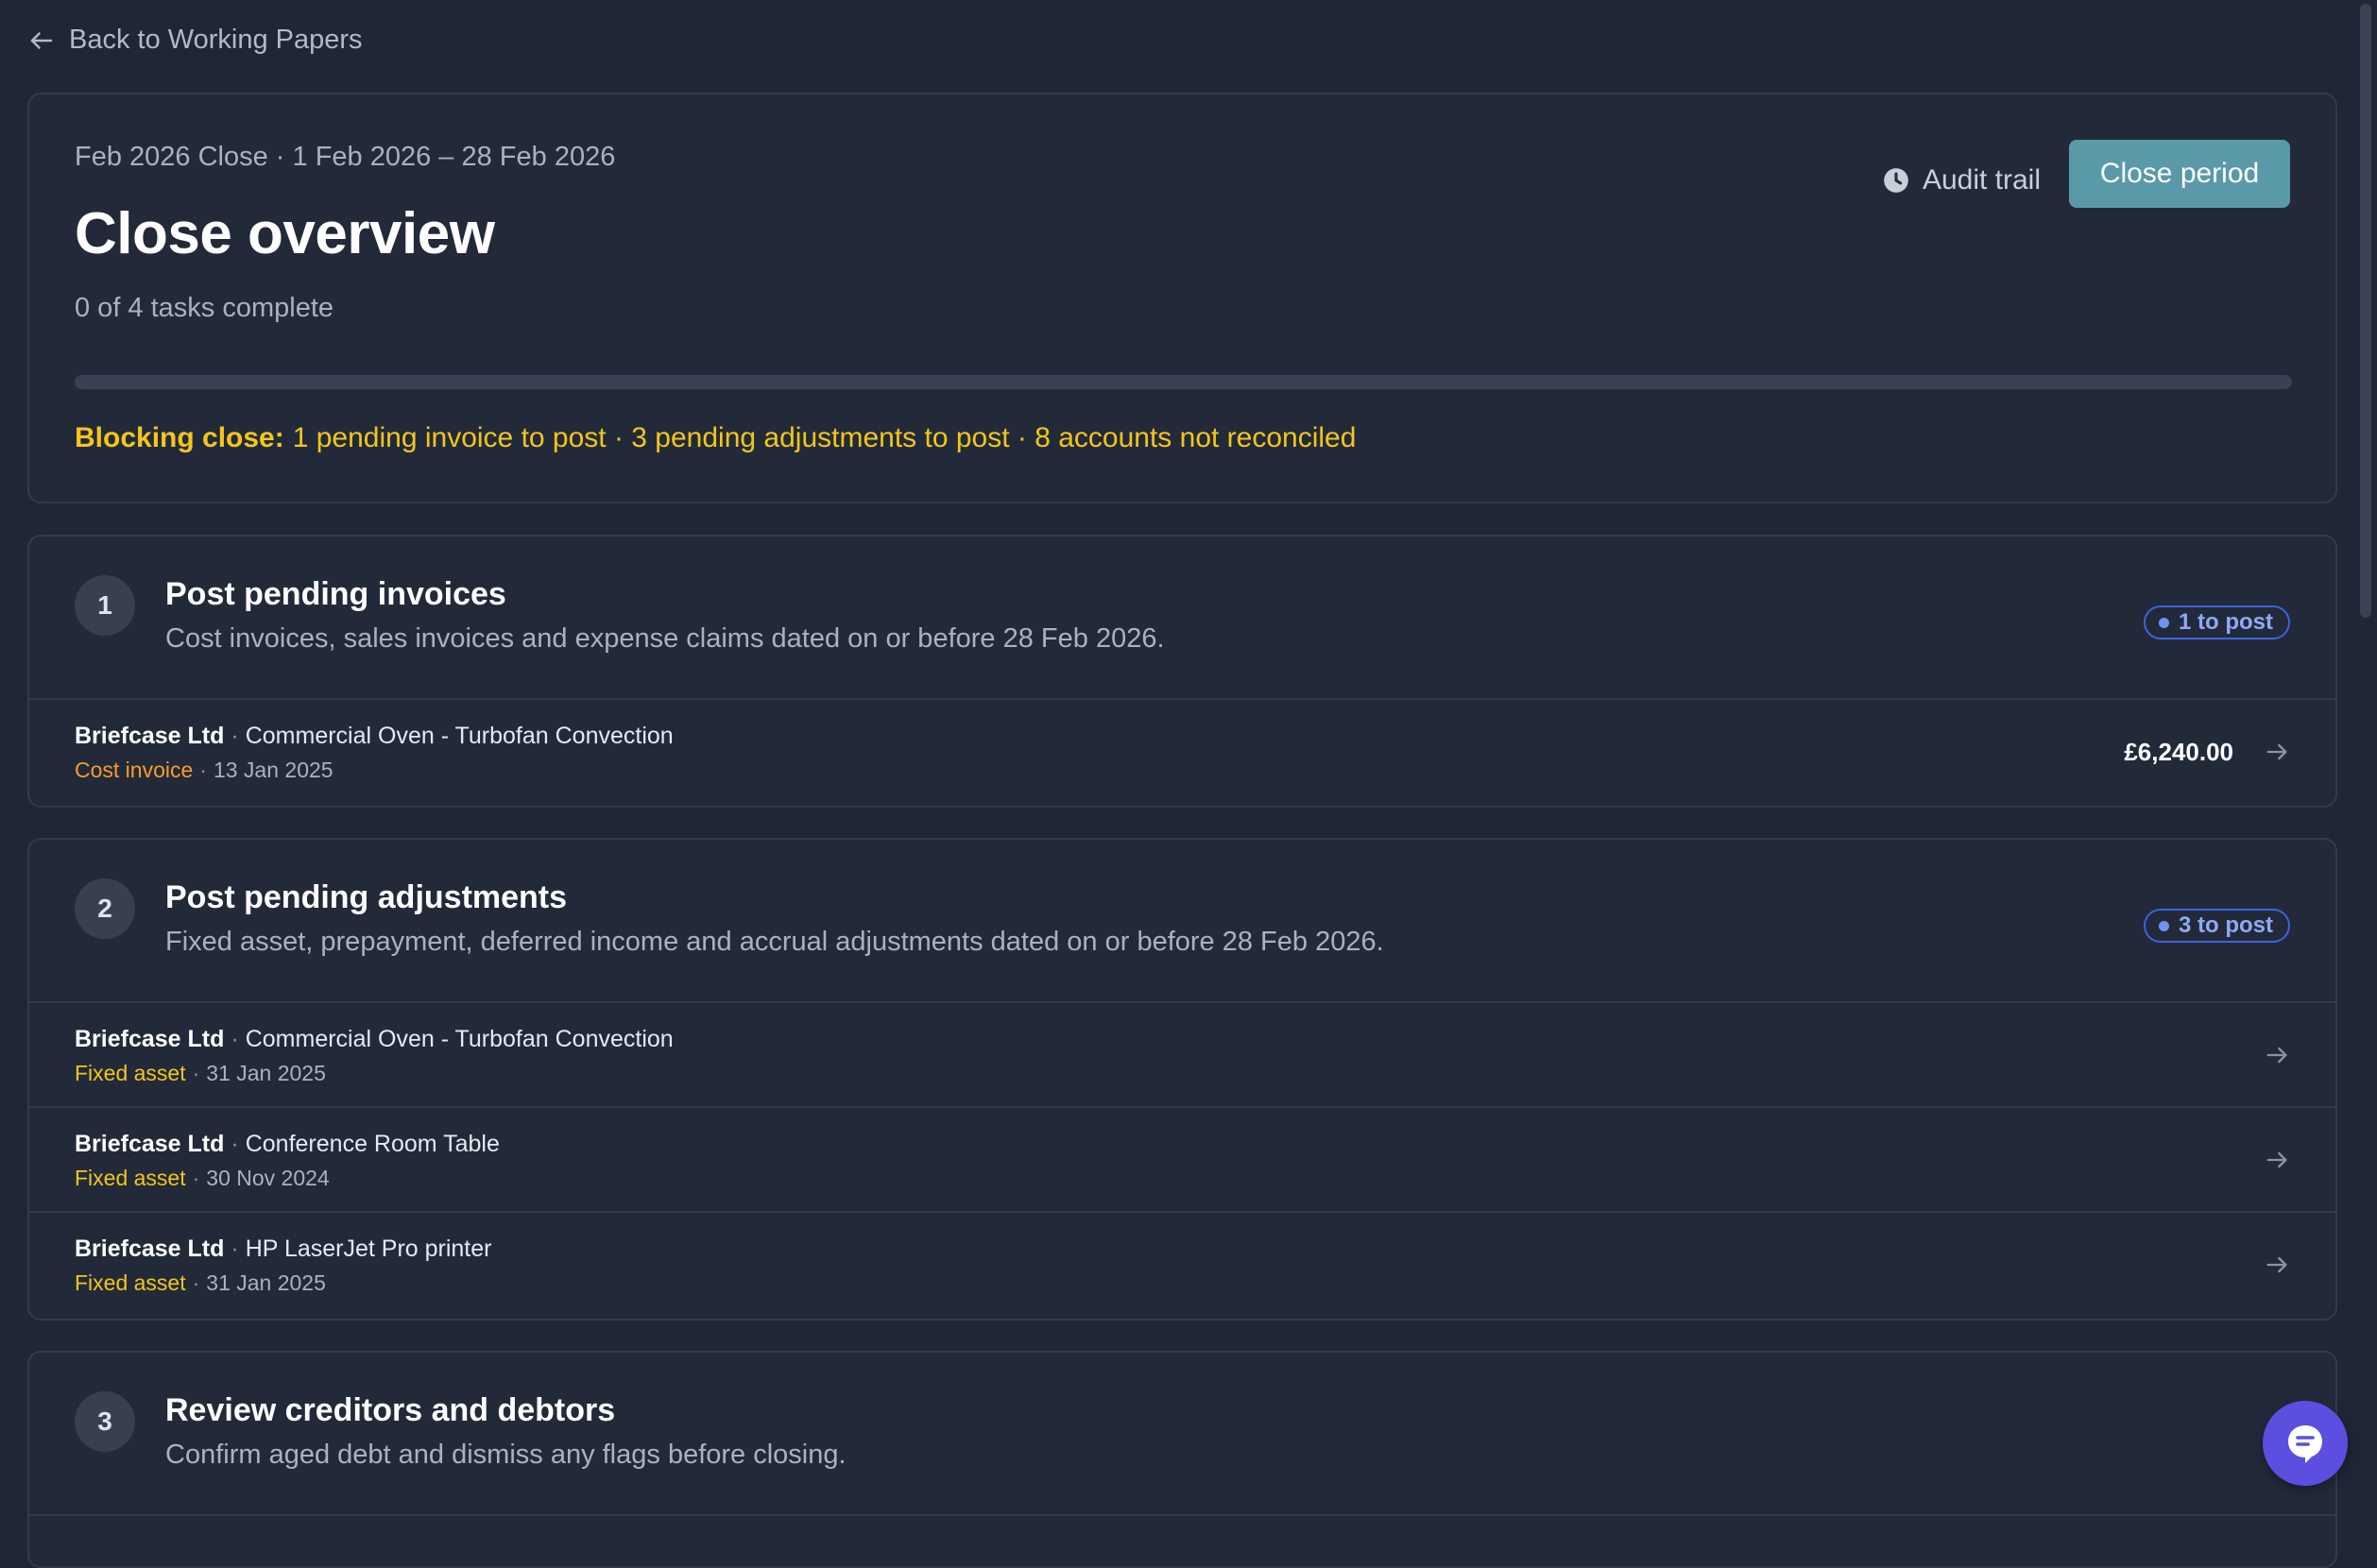 The image size is (2377, 1568). I want to click on step-number: 2, so click(105, 908).